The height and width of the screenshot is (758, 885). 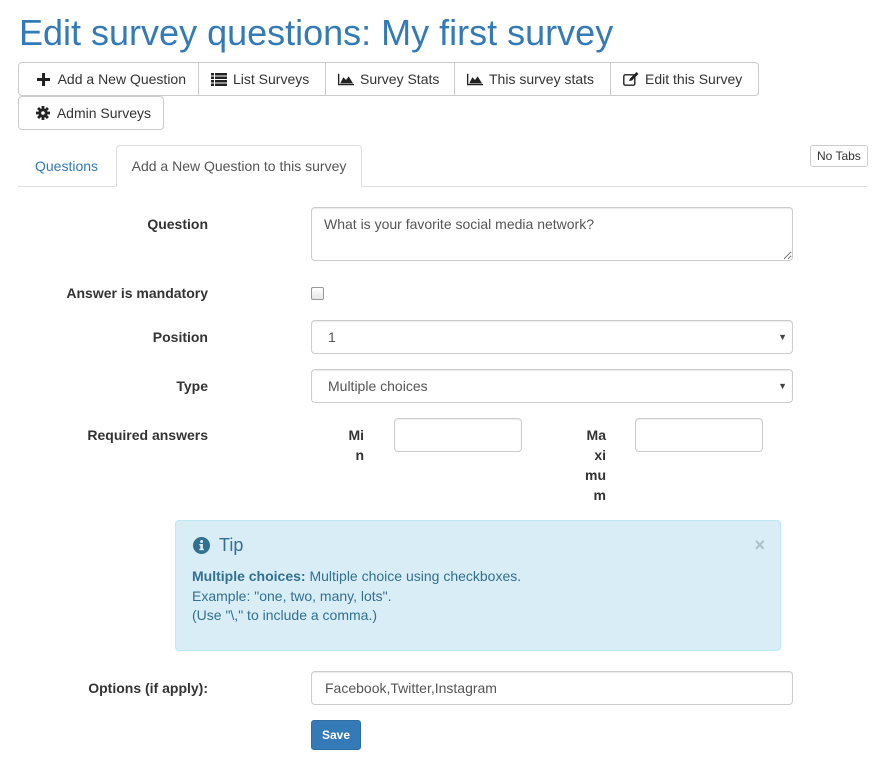 I want to click on edit-survey-button: Edit this Survey, so click(x=684, y=79).